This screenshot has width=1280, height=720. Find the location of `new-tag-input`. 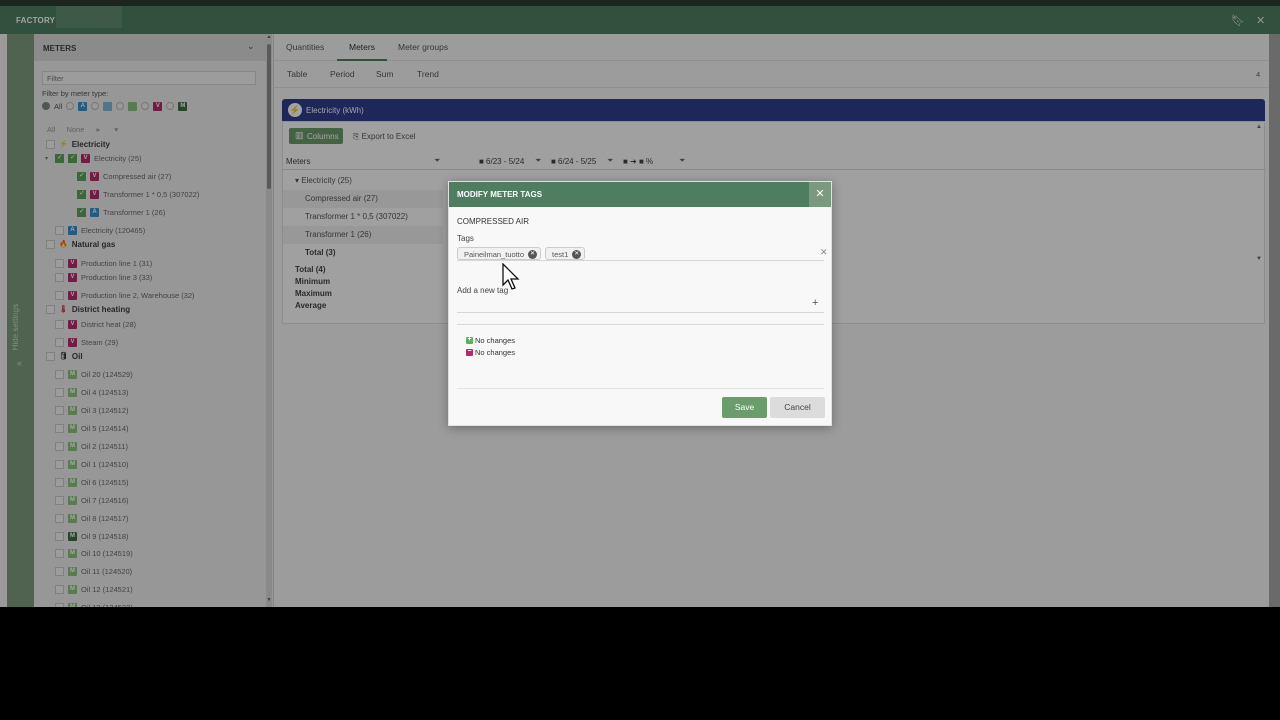

new-tag-input is located at coordinates (631, 304).